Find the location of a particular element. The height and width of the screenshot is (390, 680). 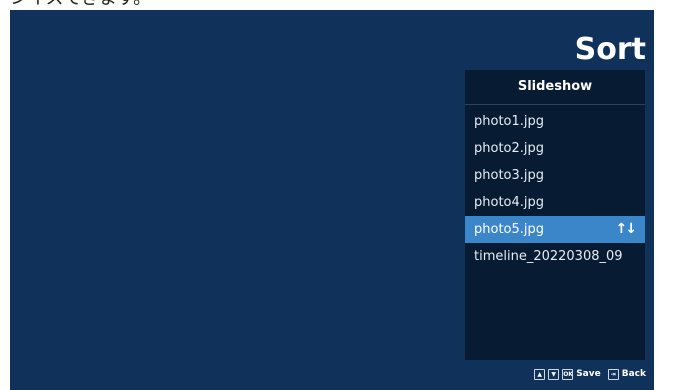

up-key-icon: ▲ is located at coordinates (540, 374).